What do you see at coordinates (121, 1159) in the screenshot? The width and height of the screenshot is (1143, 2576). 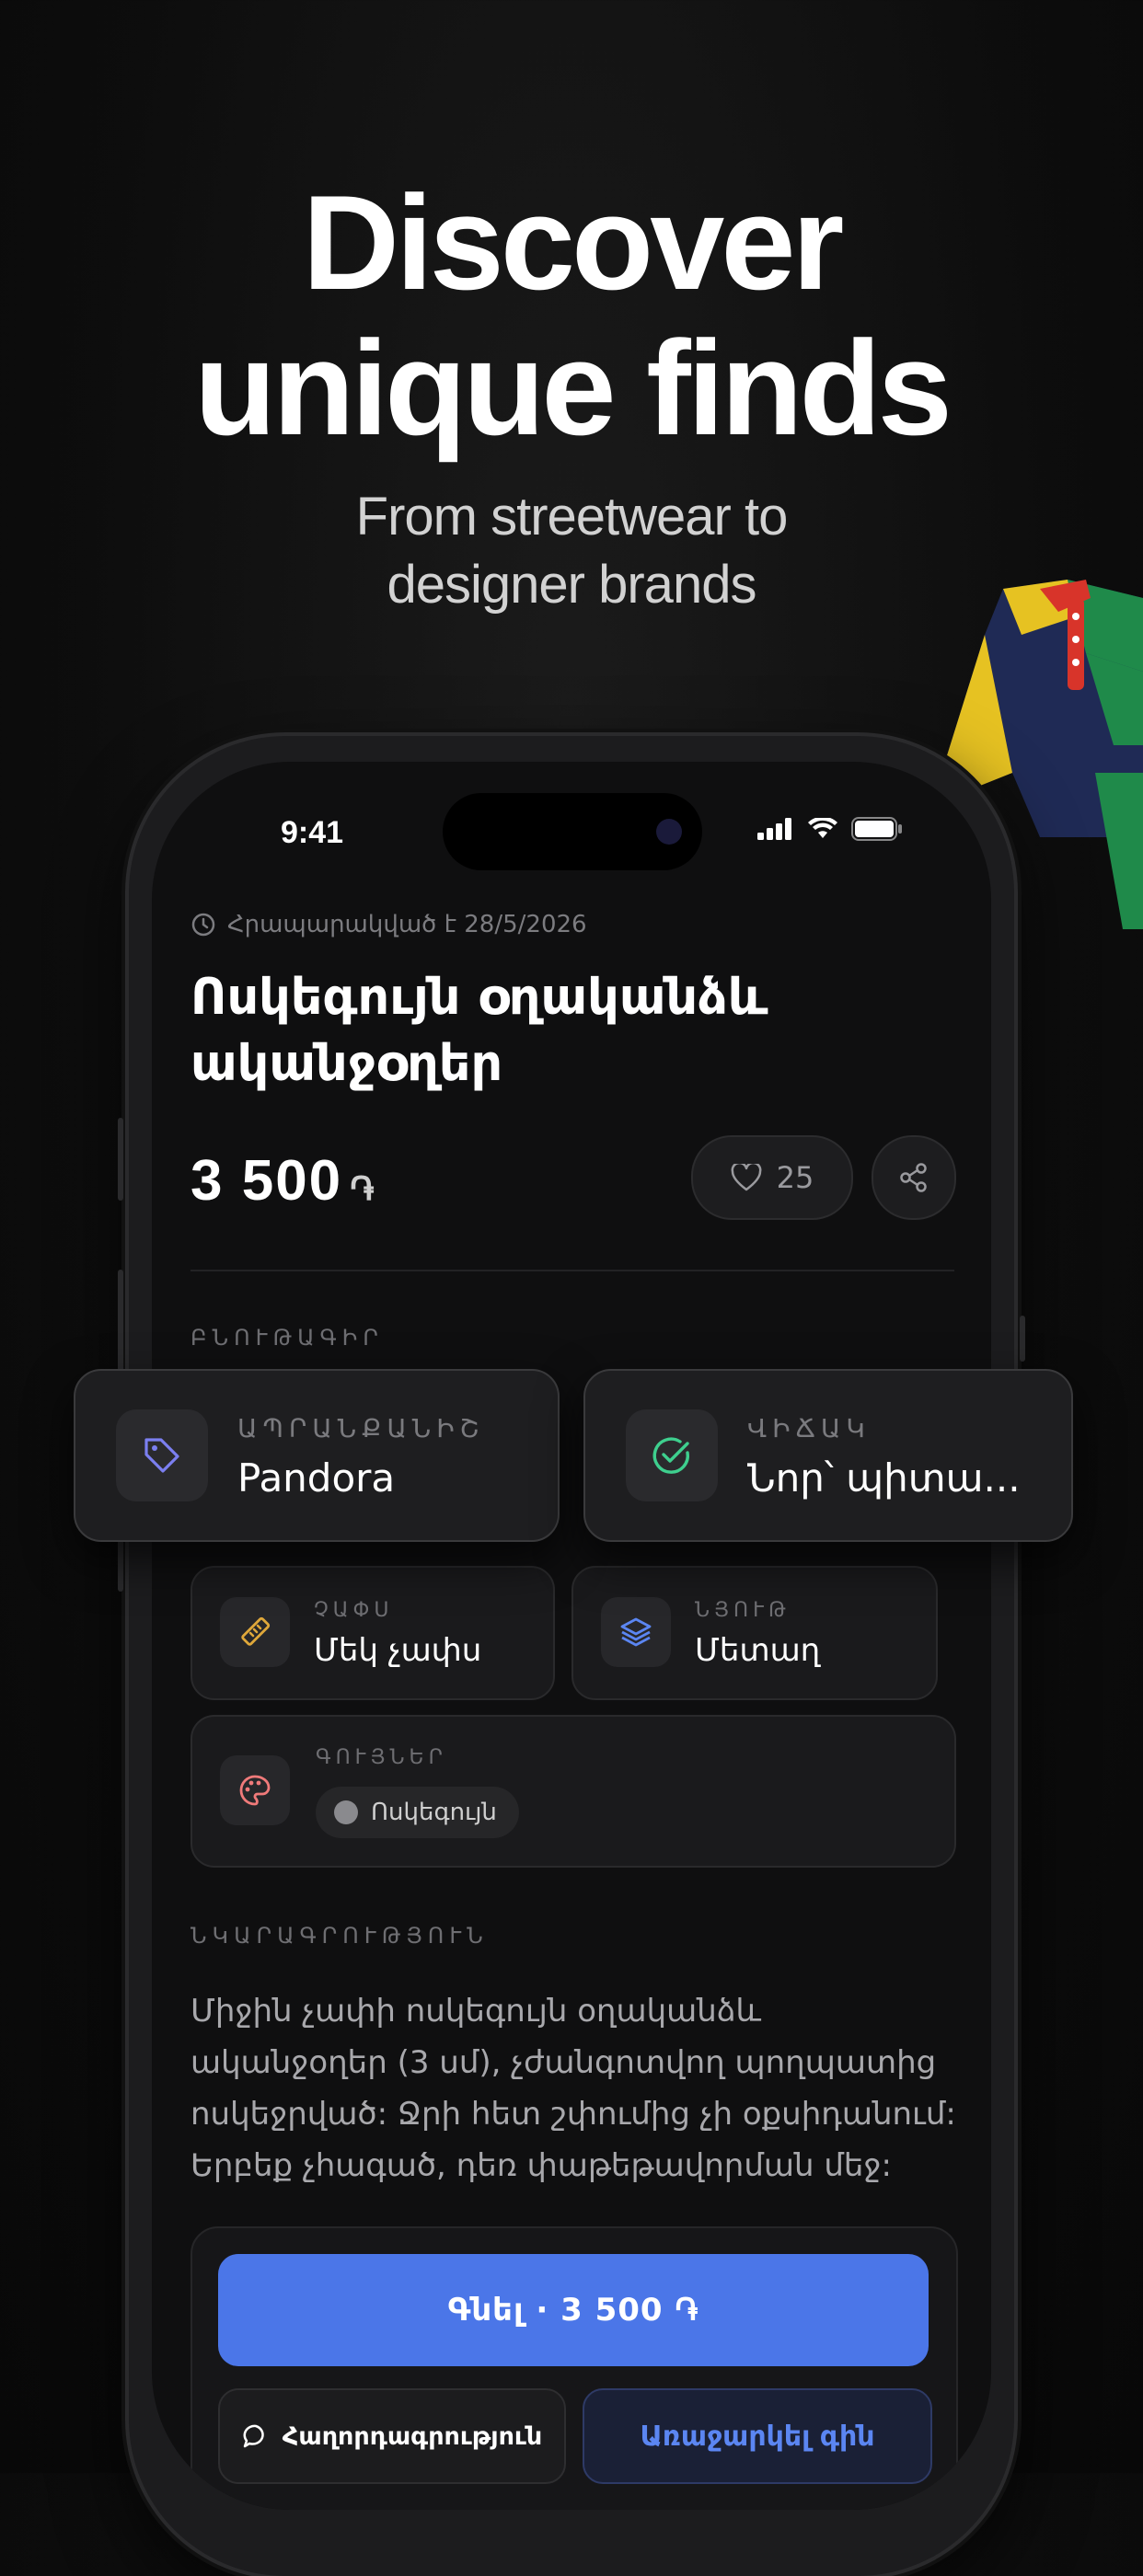 I see `phone-action-button` at bounding box center [121, 1159].